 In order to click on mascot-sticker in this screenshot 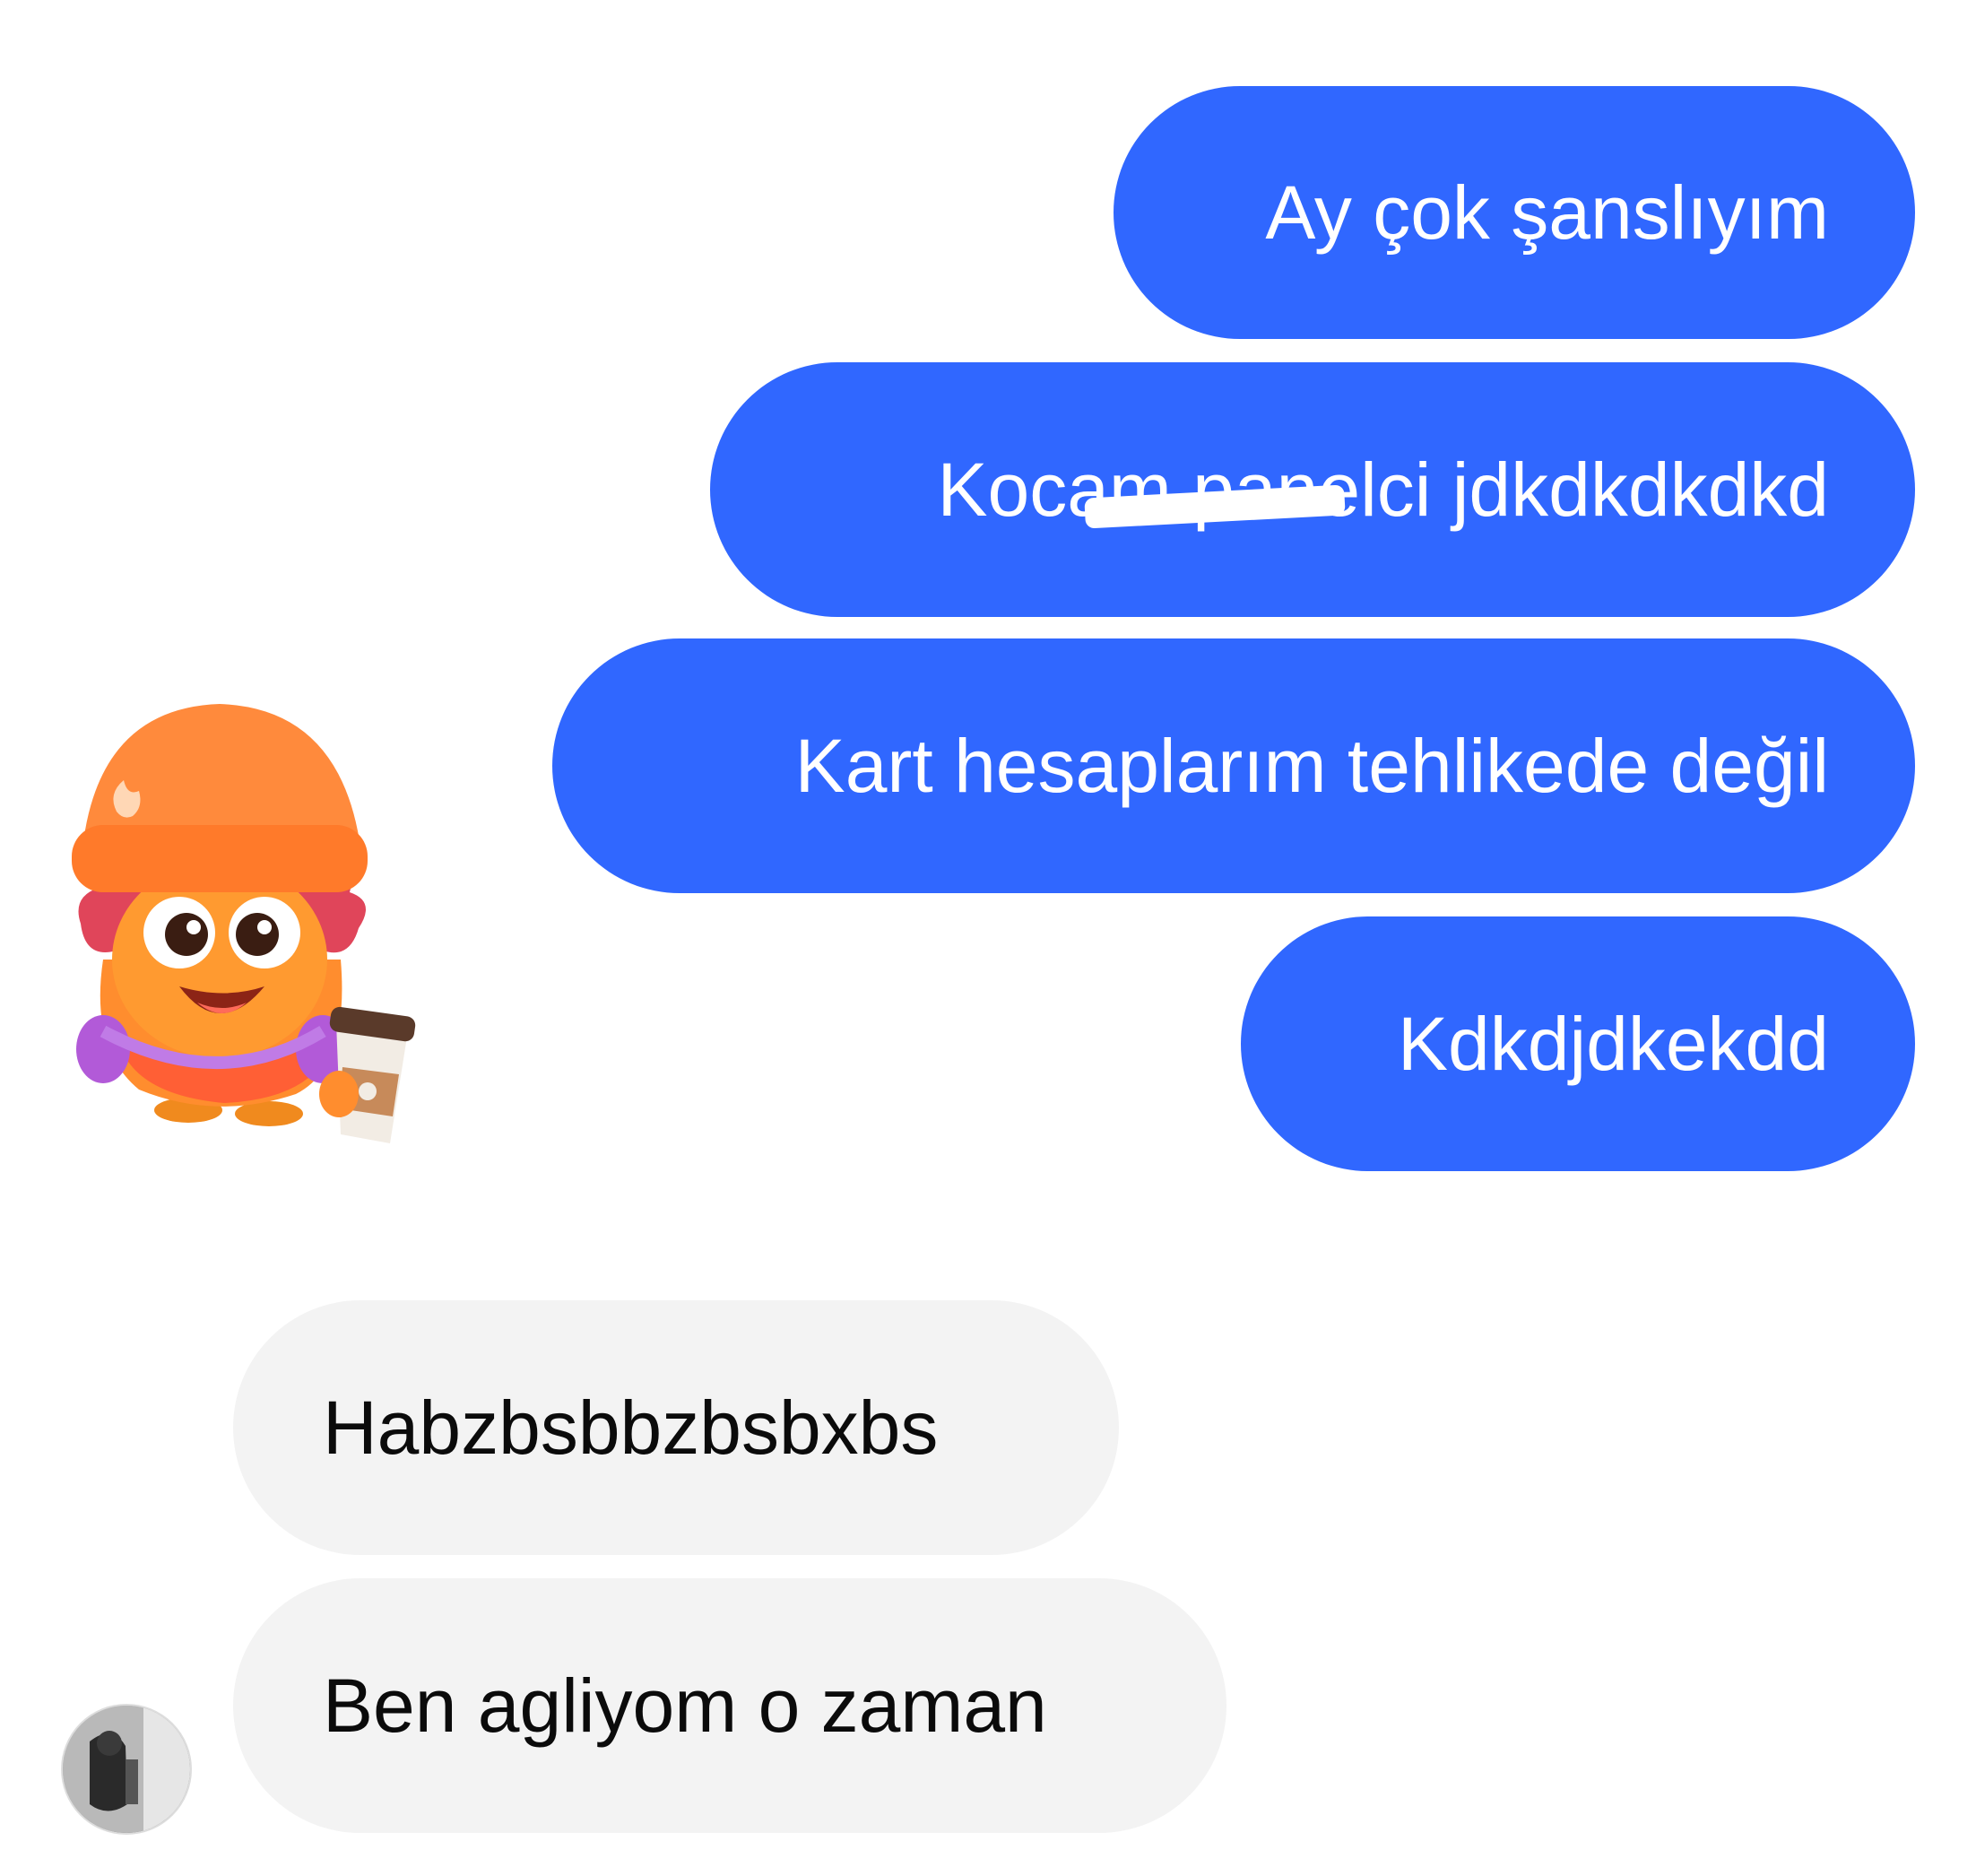, I will do `click(242, 923)`.